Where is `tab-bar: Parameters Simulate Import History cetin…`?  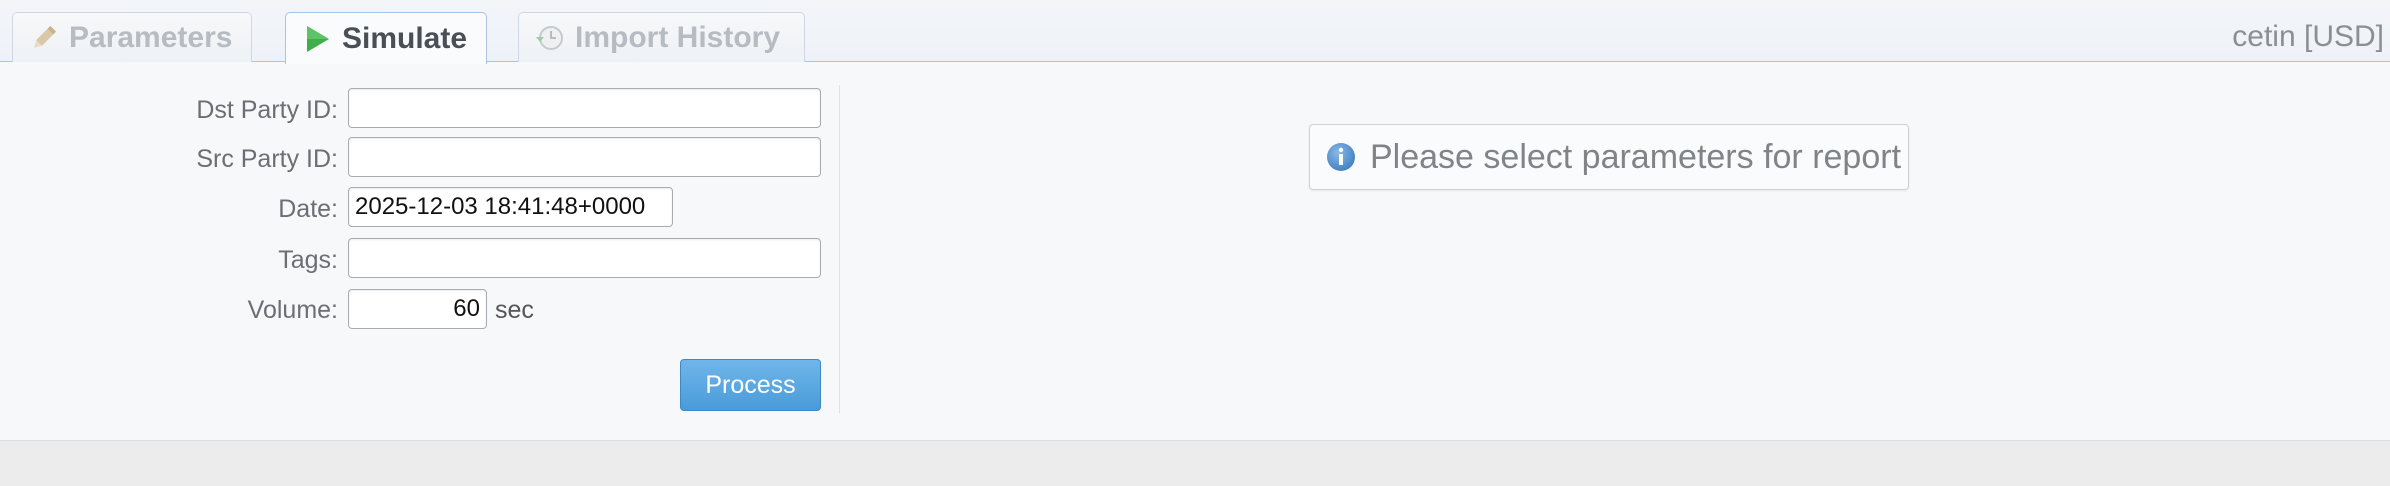 tab-bar: Parameters Simulate Import History cetin… is located at coordinates (1195, 32).